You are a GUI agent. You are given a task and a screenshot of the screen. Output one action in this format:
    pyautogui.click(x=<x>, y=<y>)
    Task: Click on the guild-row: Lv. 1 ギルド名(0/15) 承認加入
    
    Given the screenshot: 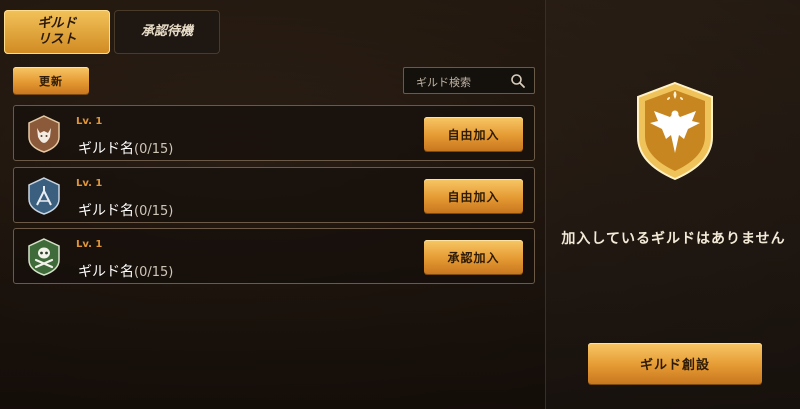 What is the action you would take?
    pyautogui.click(x=274, y=256)
    